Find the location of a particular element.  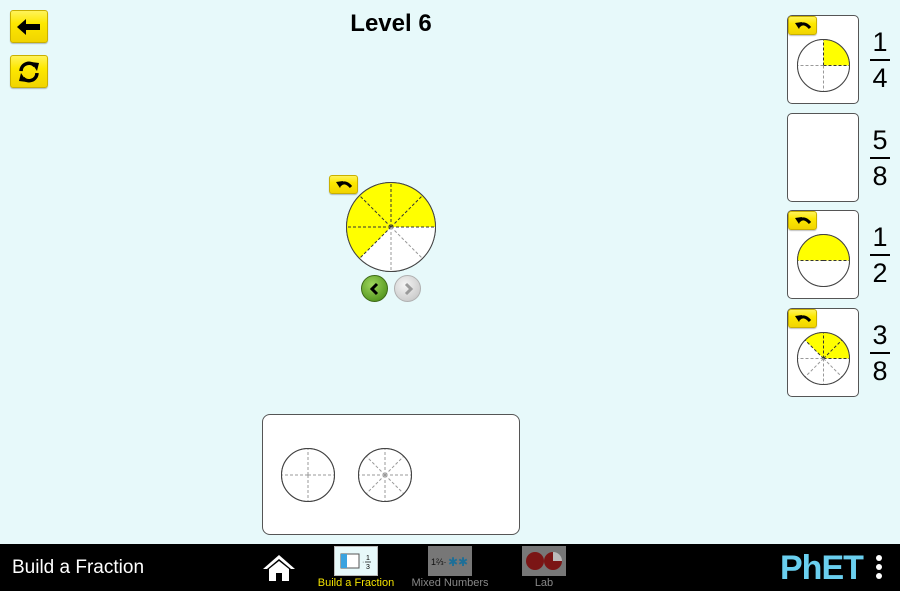

tab-build-a-fraction: · 1 3 Build a Fraction is located at coordinates (356, 566).